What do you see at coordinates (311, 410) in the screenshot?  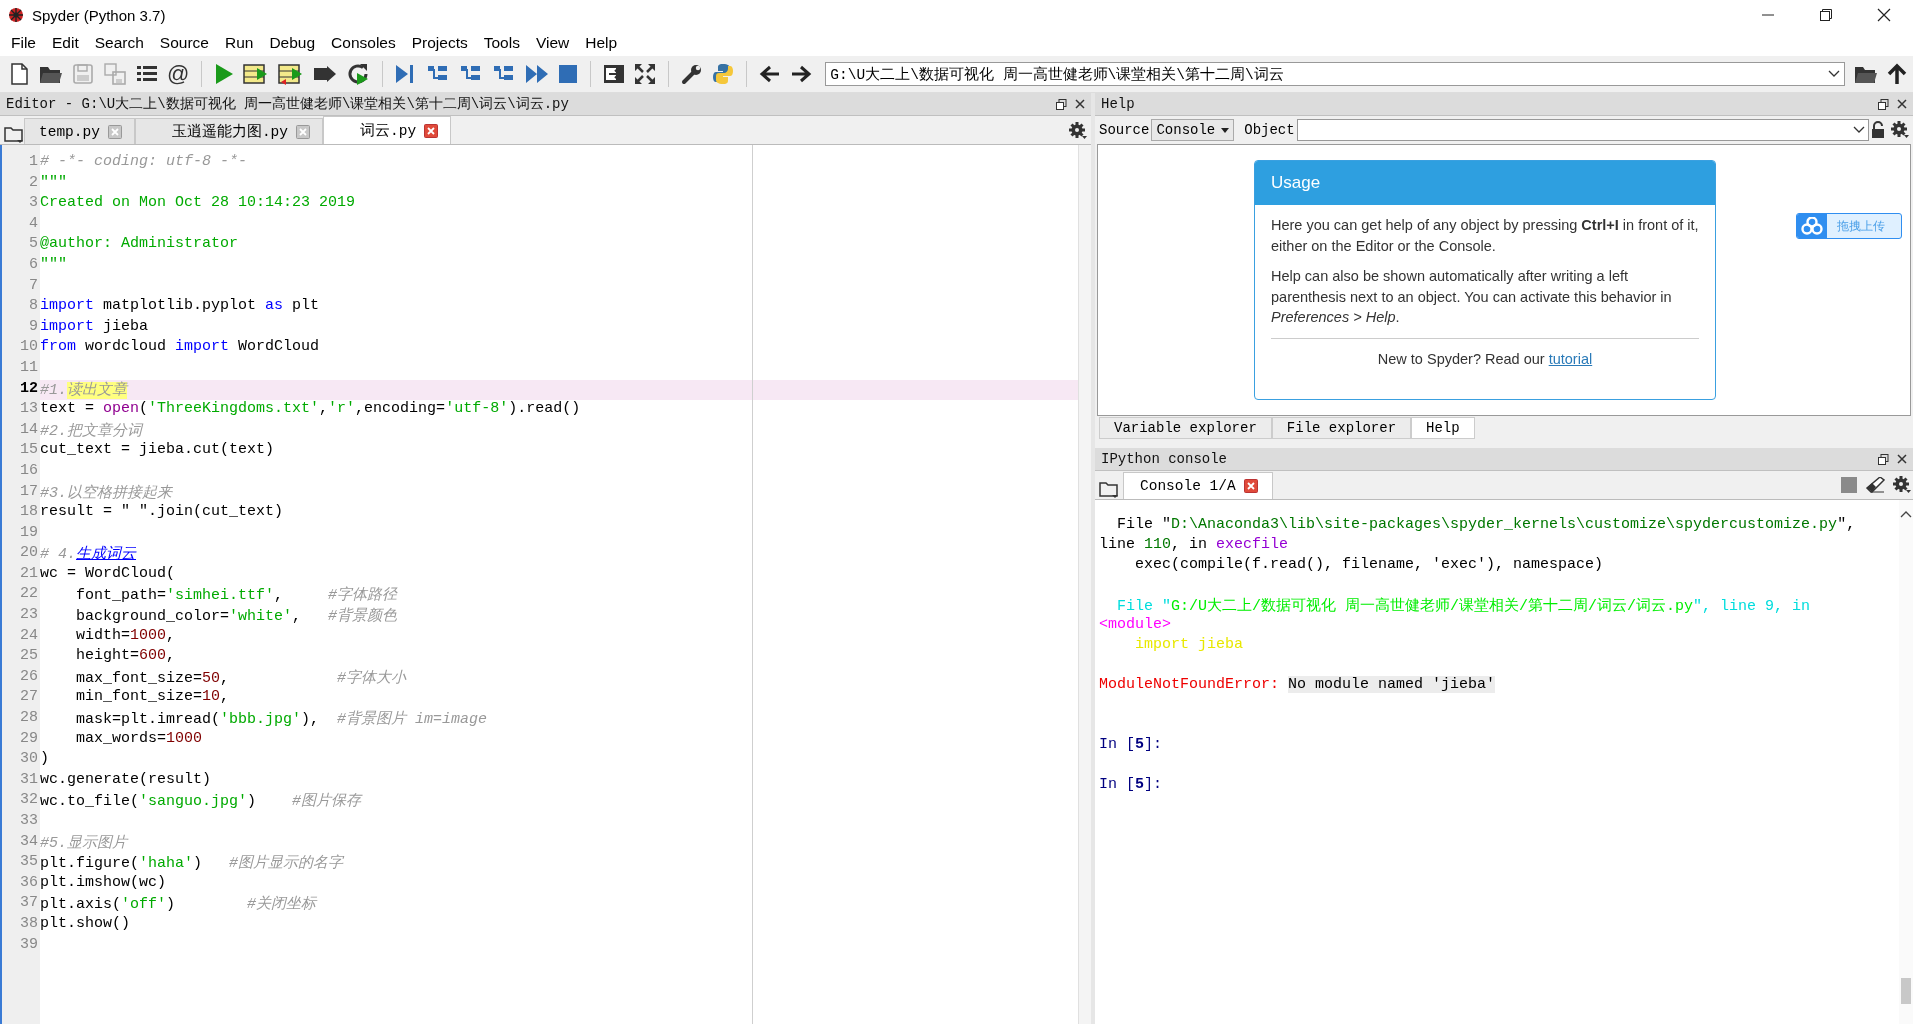 I see `code-line: text = open('ThreeKingdoms.txt','r',encoding='utf-8').read()` at bounding box center [311, 410].